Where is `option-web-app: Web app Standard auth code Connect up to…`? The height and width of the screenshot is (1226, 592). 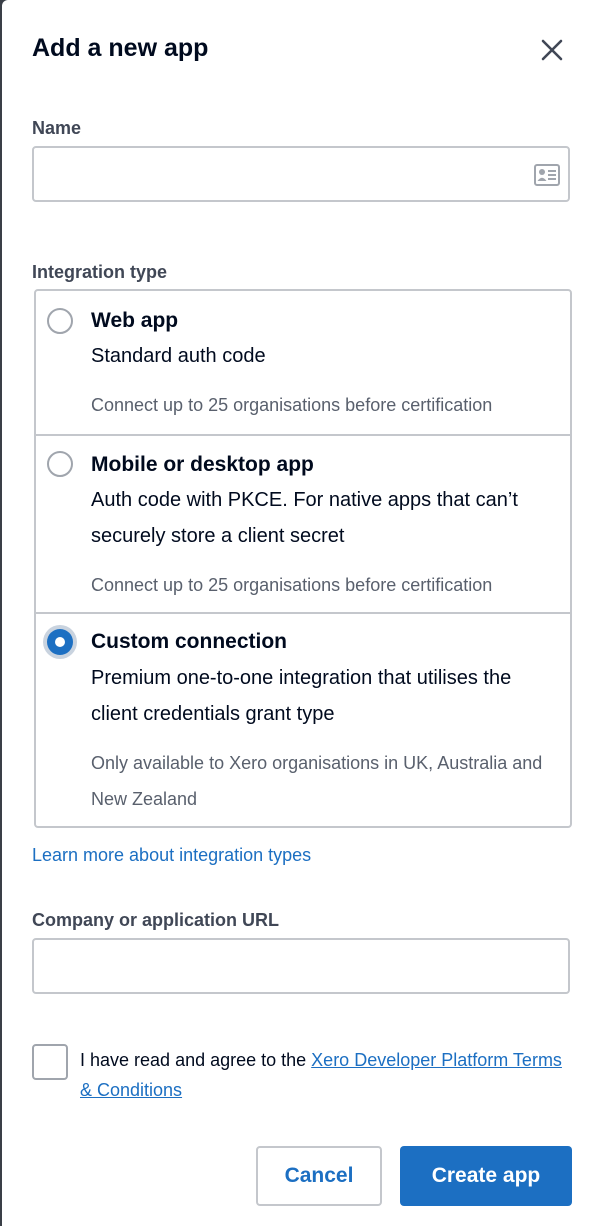 option-web-app: Web app Standard auth code Connect up to… is located at coordinates (303, 362).